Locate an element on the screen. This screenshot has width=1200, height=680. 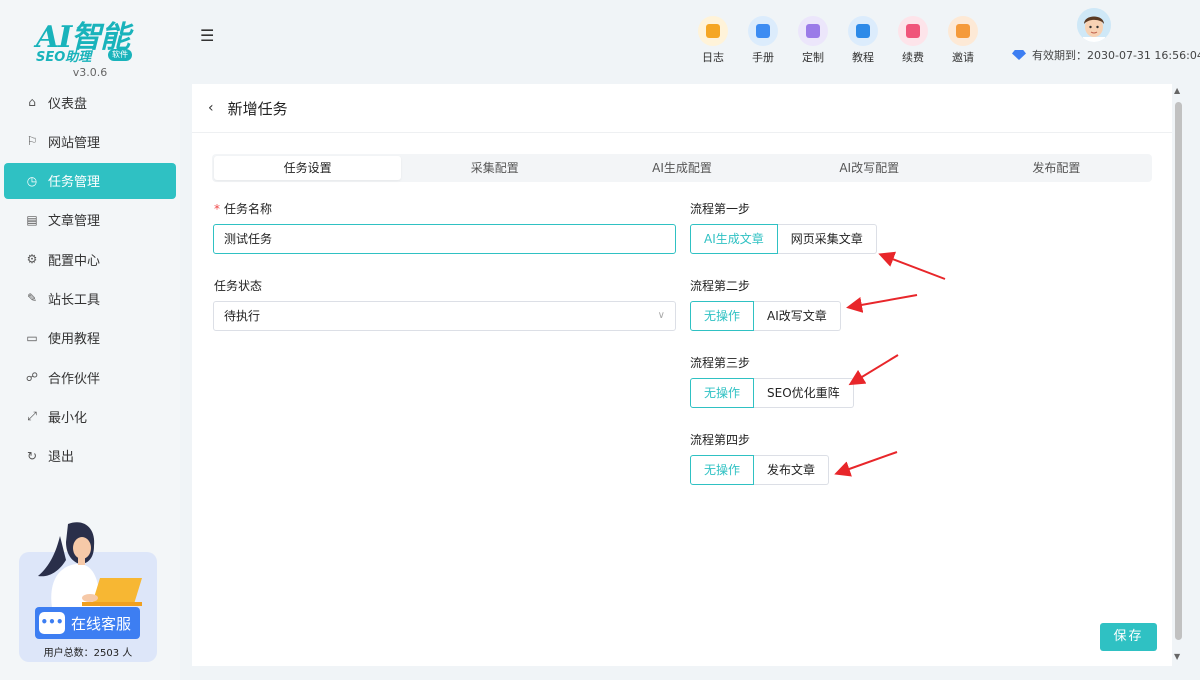
tab-collect-config: 采集配置 is located at coordinates (494, 168).